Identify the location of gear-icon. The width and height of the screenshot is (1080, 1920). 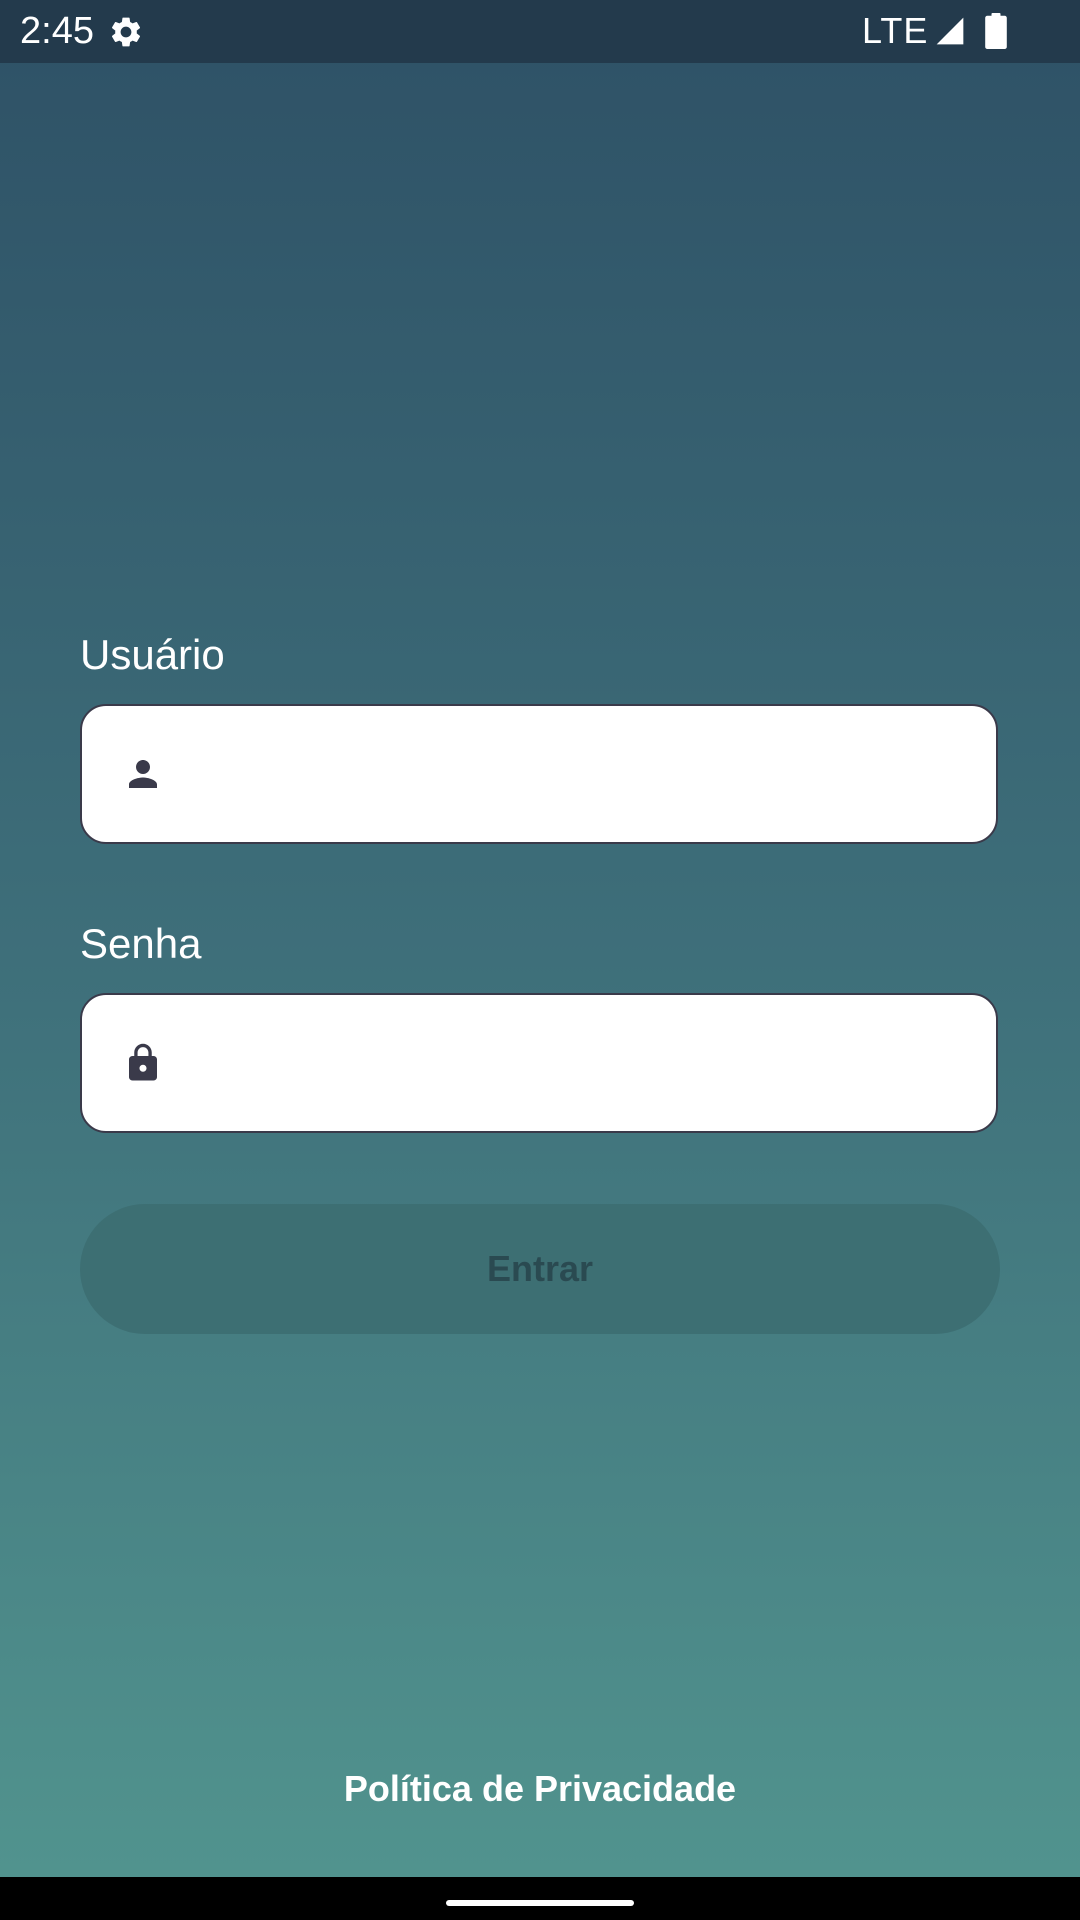
(126, 32).